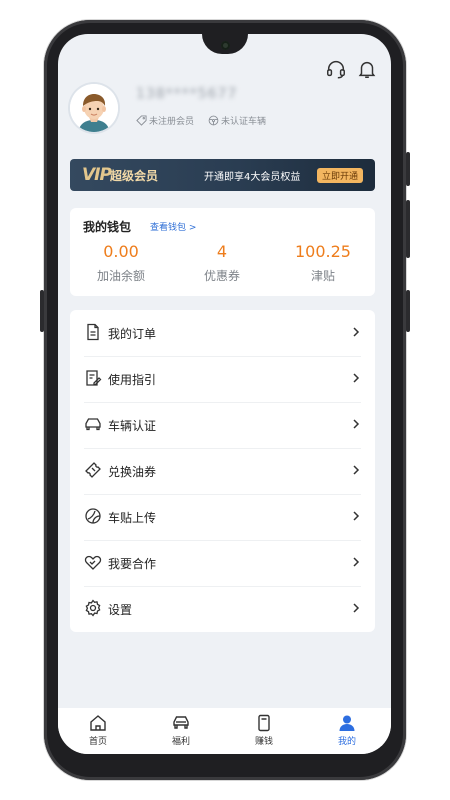 This screenshot has width=450, height=800. Describe the element at coordinates (120, 610) in the screenshot. I see `menu-item-label: 设置` at that location.